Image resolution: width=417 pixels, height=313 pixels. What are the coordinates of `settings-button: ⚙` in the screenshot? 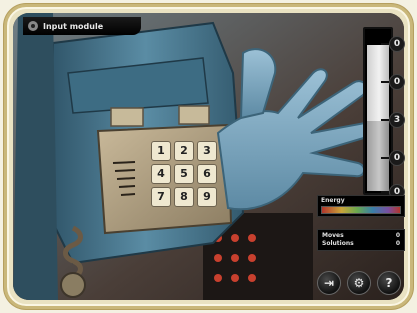 It's located at (359, 283).